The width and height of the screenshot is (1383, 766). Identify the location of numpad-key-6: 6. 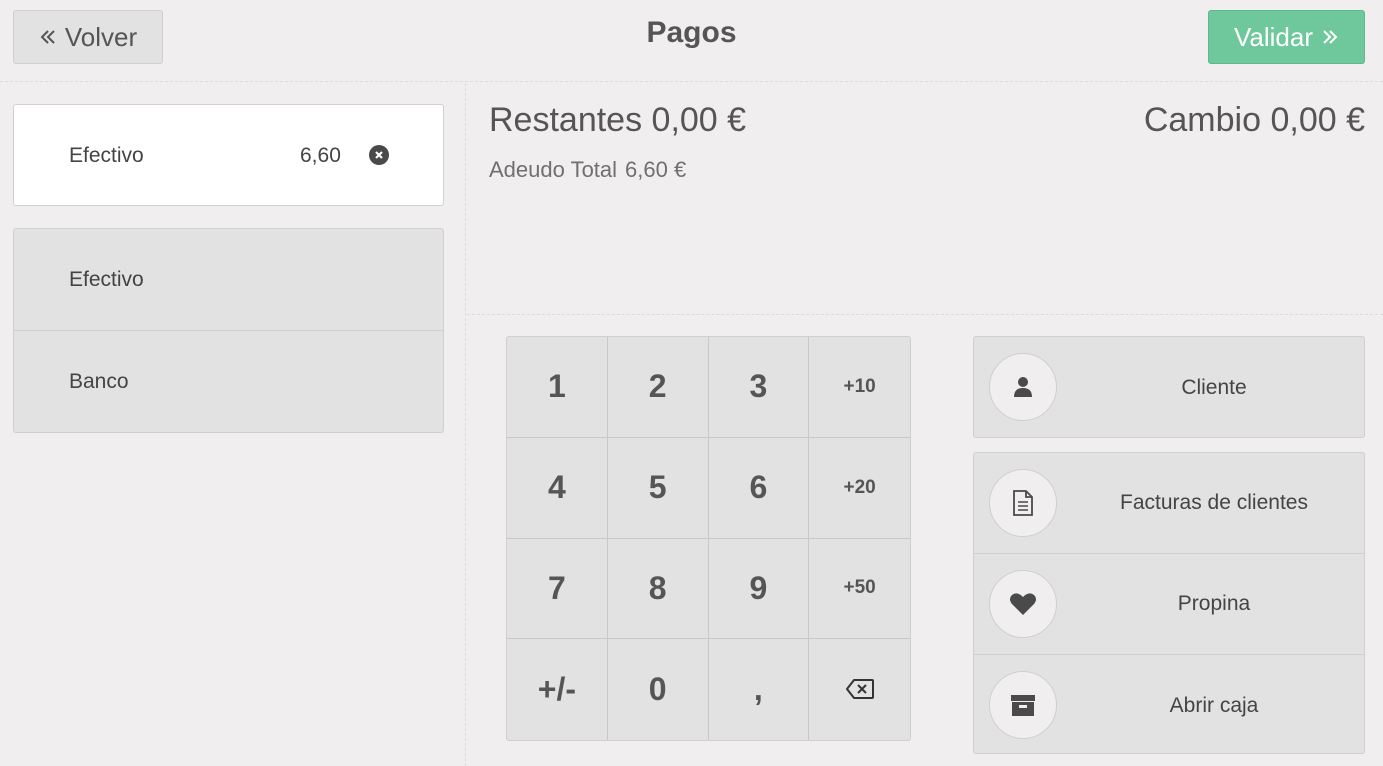
(759, 488).